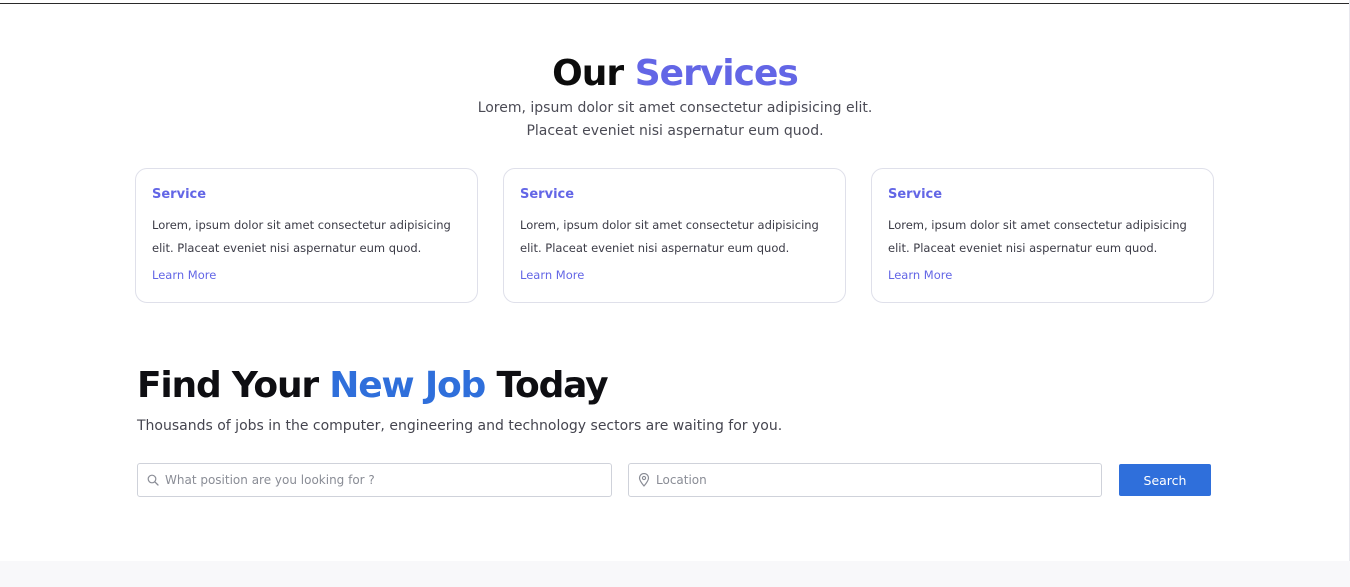 This screenshot has height=587, width=1350. What do you see at coordinates (407, 385) in the screenshot?
I see `job-heading-accent: New Job` at bounding box center [407, 385].